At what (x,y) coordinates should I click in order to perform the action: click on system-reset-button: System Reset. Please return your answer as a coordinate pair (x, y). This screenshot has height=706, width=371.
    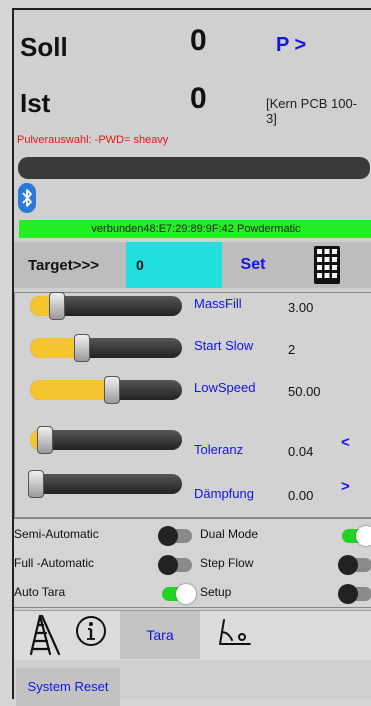
    Looking at the image, I should click on (68, 687).